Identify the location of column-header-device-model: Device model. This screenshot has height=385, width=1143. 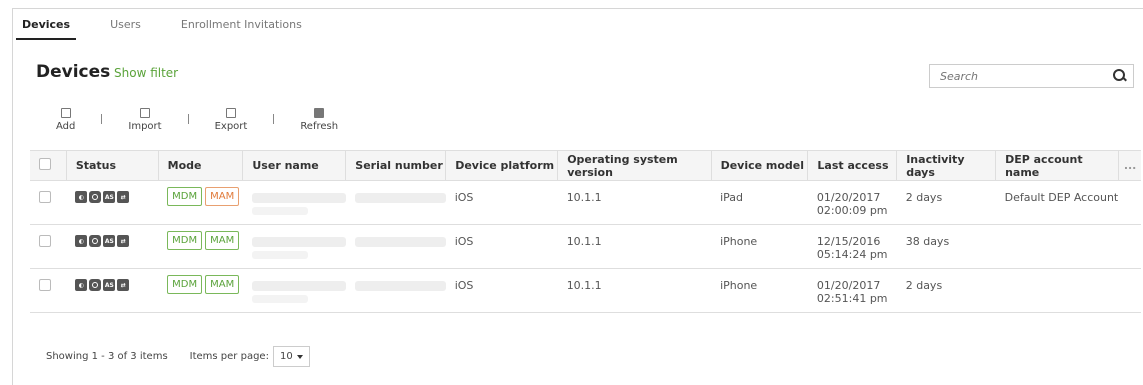
(760, 165).